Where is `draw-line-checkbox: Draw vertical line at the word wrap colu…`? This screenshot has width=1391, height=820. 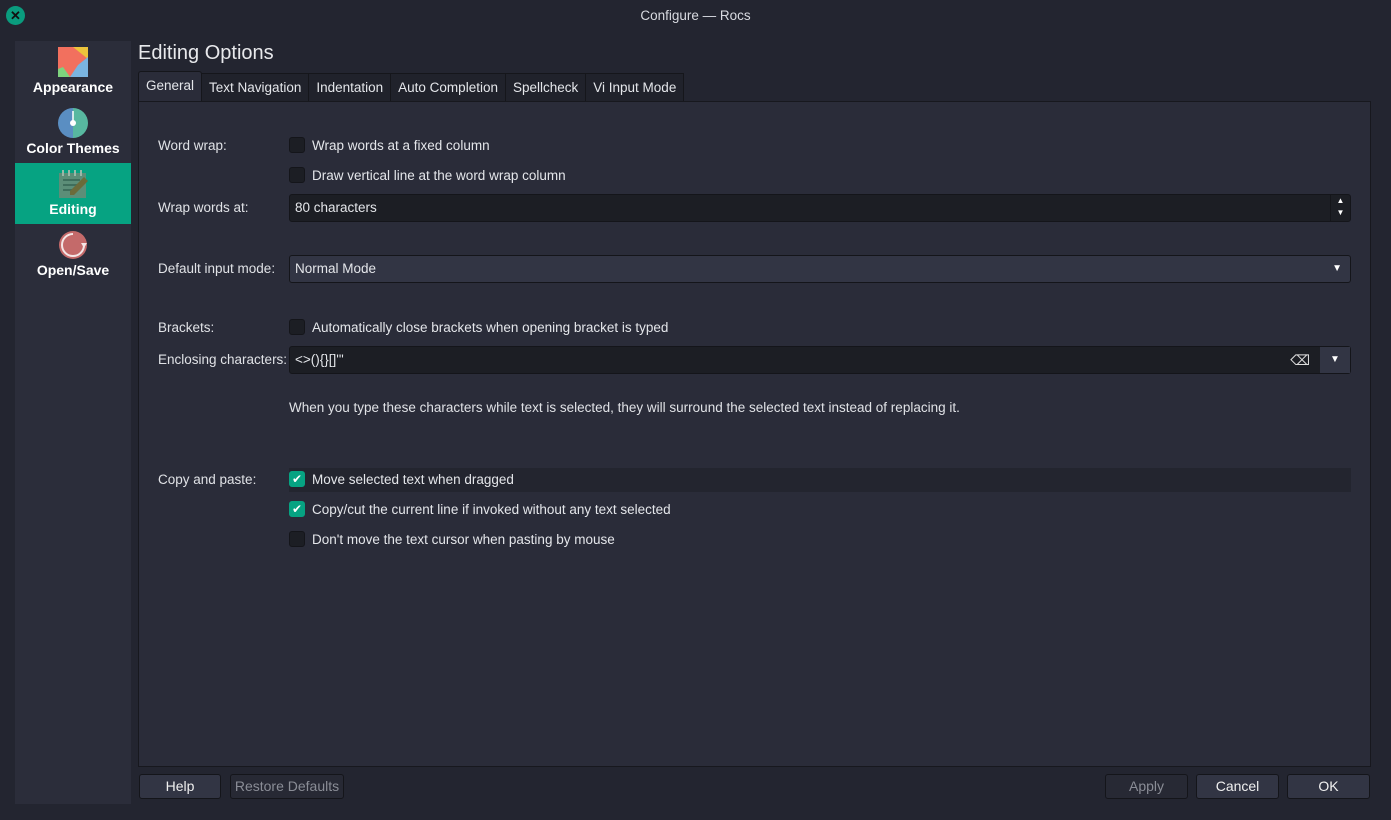
draw-line-checkbox: Draw vertical line at the word wrap colu… is located at coordinates (427, 175).